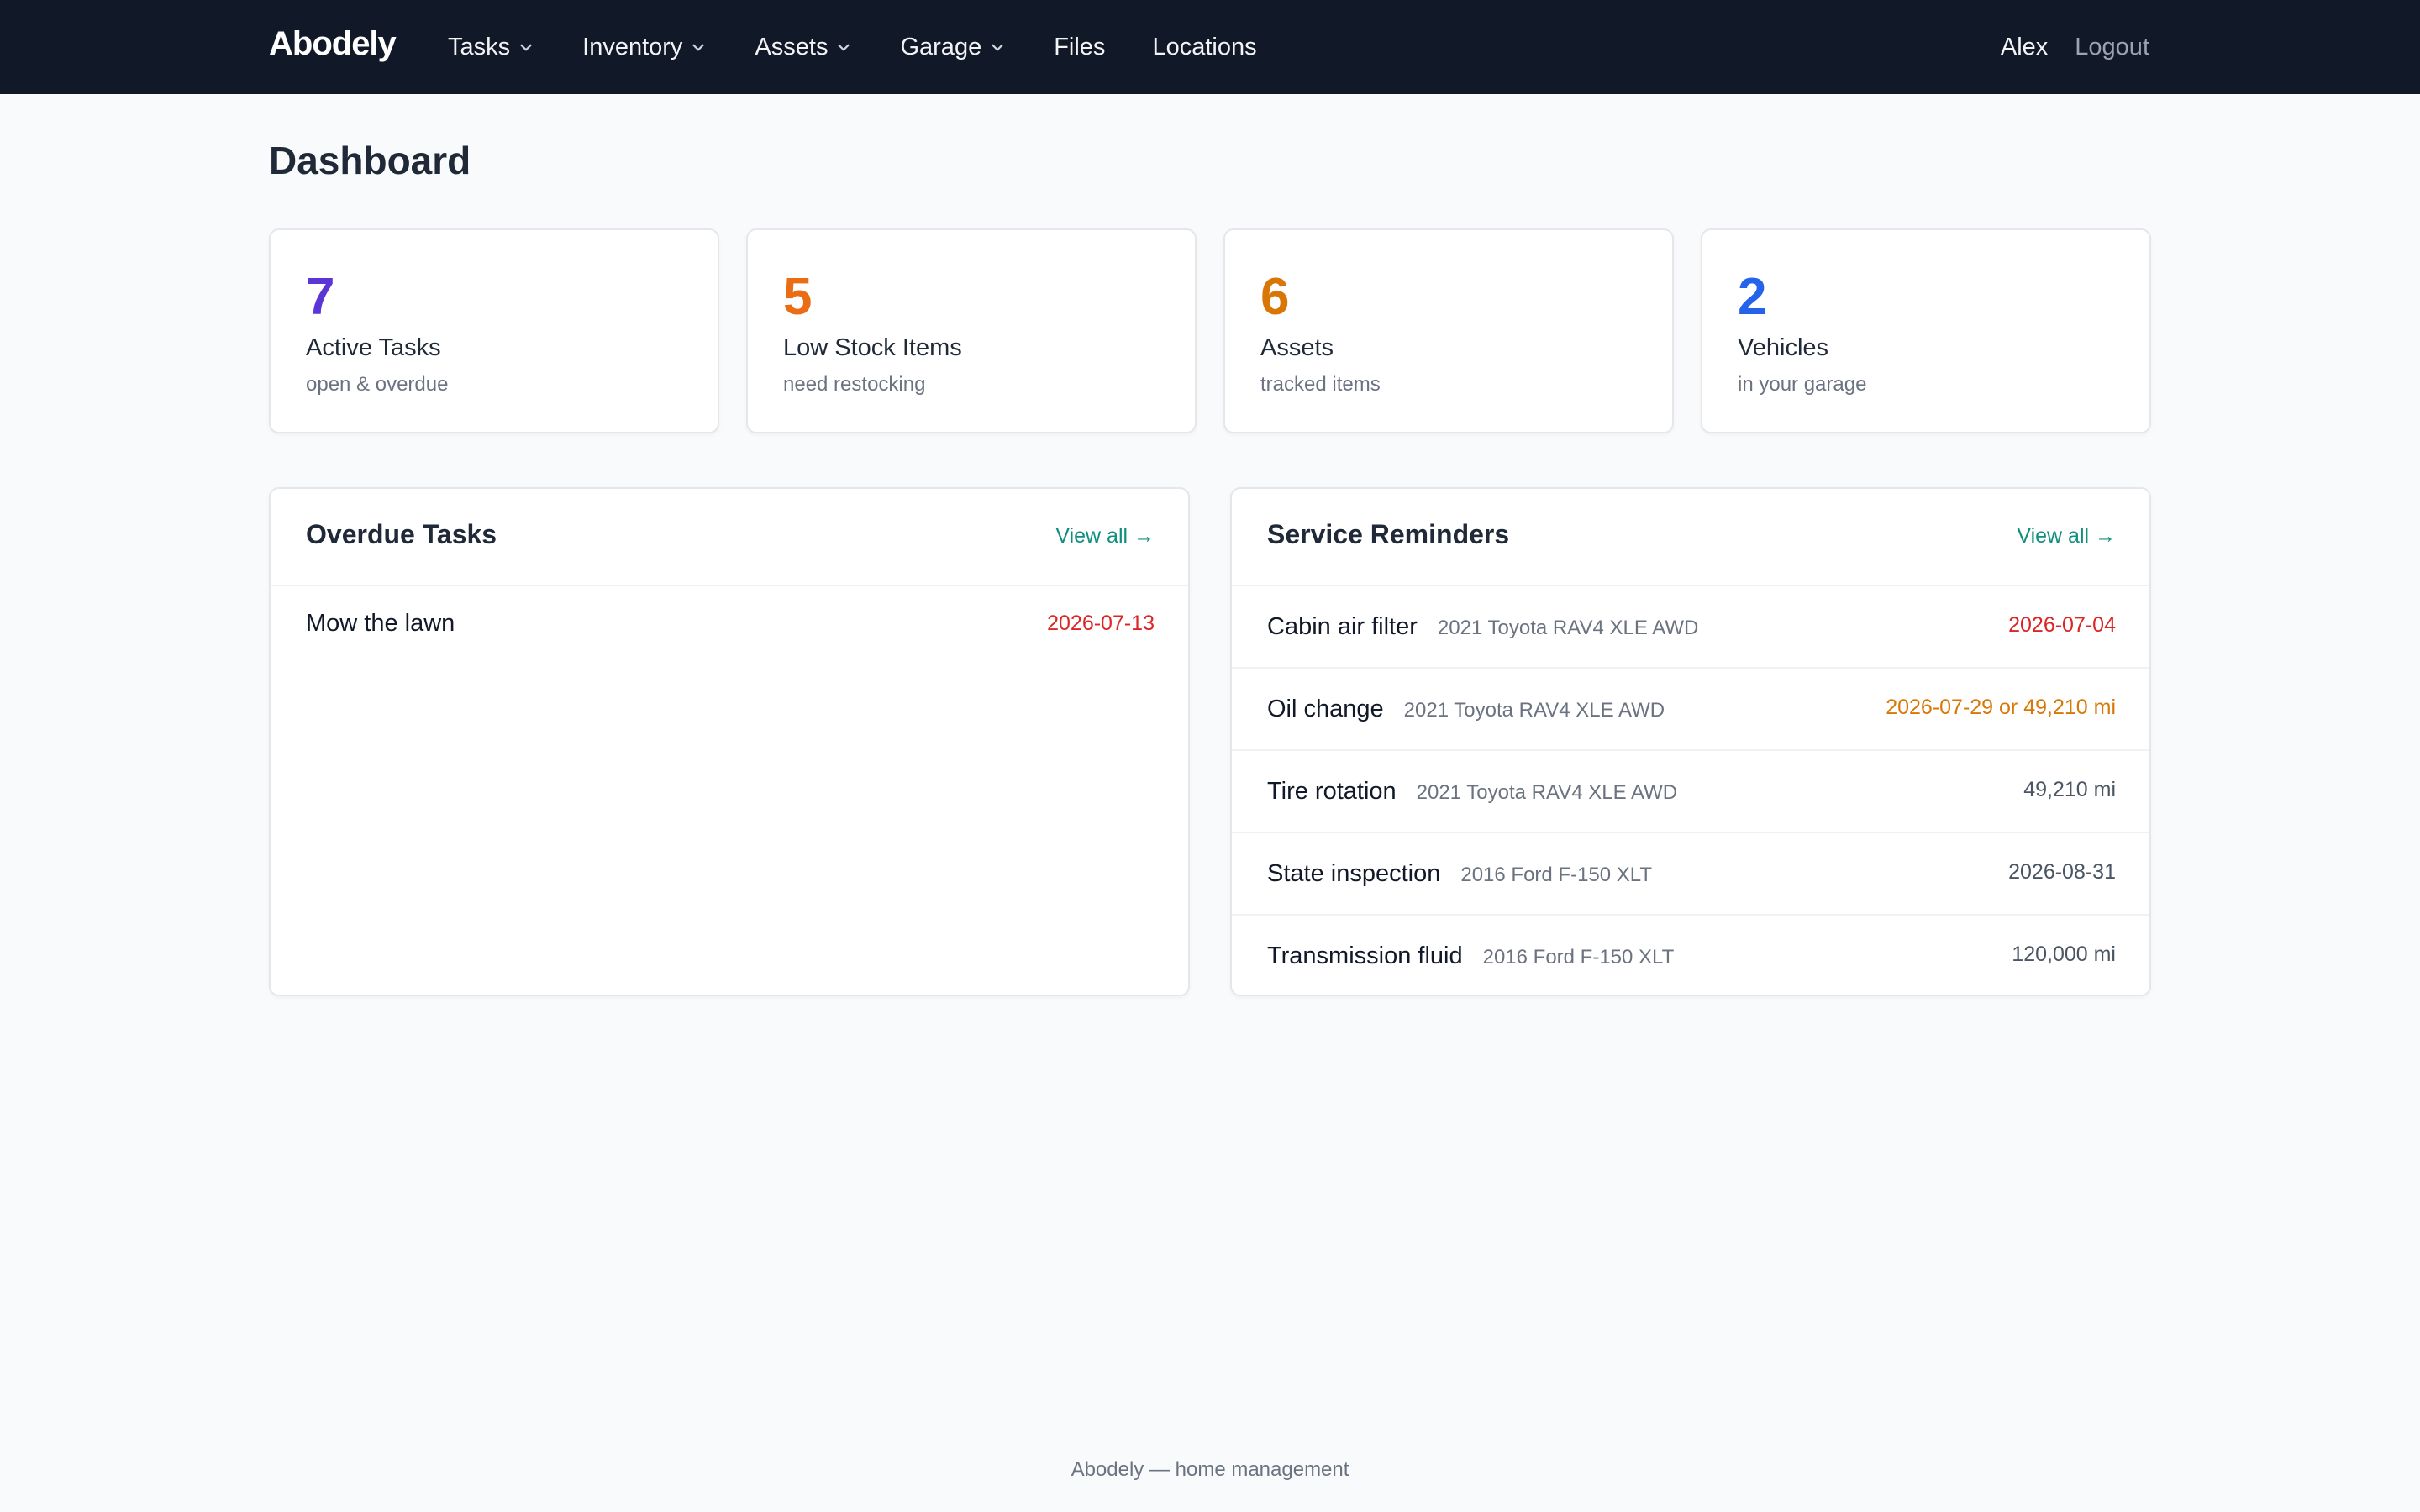 Image resolution: width=2420 pixels, height=1512 pixels. I want to click on reminder-name: Cabin air filter, so click(1343, 626).